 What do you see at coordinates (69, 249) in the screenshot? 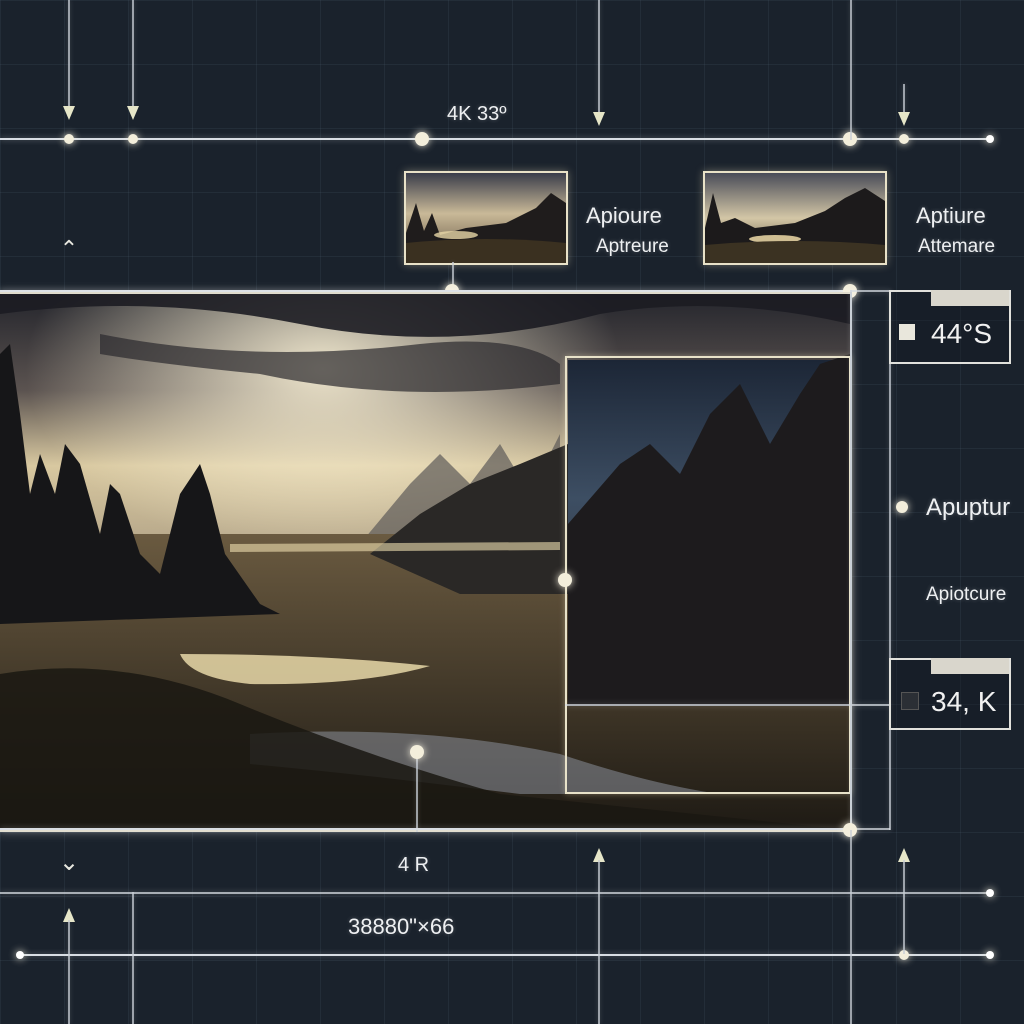
I see `chevron-up-icon: ⌃` at bounding box center [69, 249].